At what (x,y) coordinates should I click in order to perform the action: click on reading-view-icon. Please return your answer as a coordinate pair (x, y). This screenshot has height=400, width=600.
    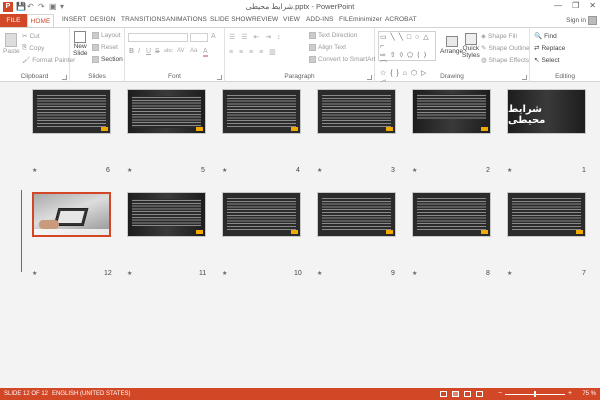
    Looking at the image, I should click on (467, 394).